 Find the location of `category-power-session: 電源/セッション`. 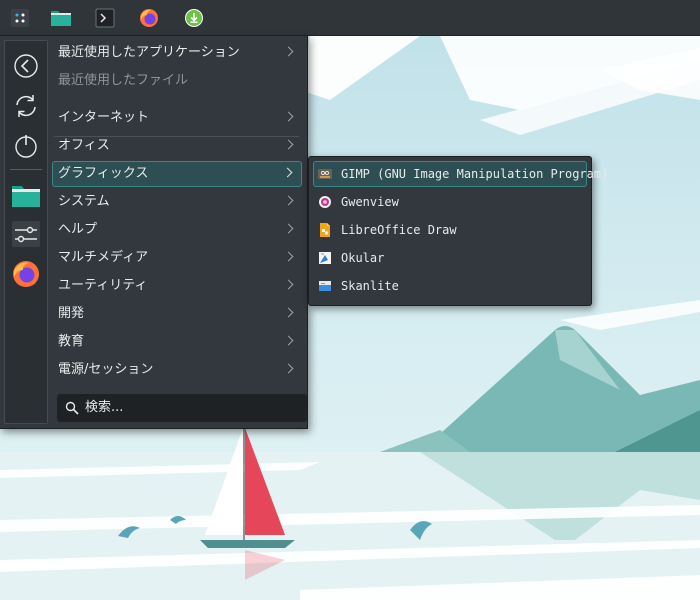

category-power-session: 電源/セッション is located at coordinates (177, 370).